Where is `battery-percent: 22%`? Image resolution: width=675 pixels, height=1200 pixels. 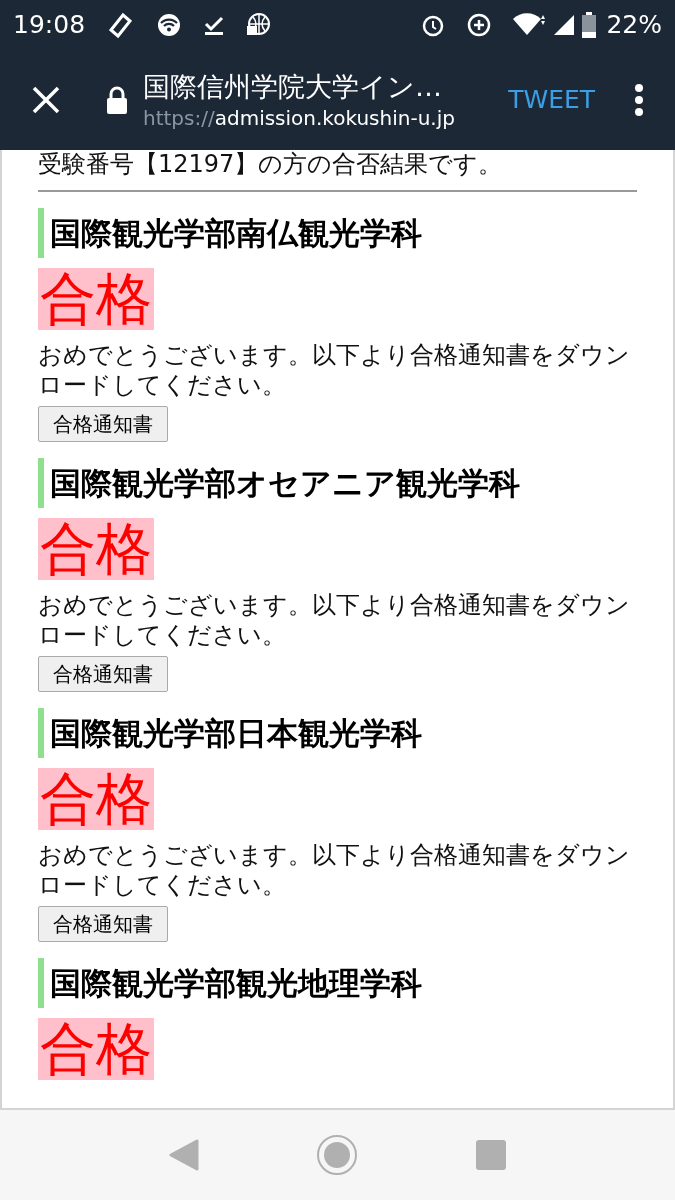
battery-percent: 22% is located at coordinates (634, 25).